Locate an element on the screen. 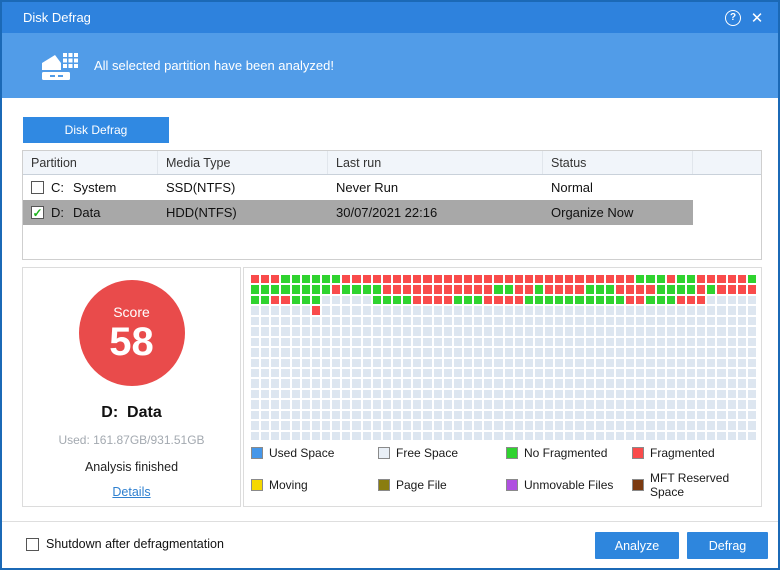  analyze-button: Analyze is located at coordinates (637, 545).